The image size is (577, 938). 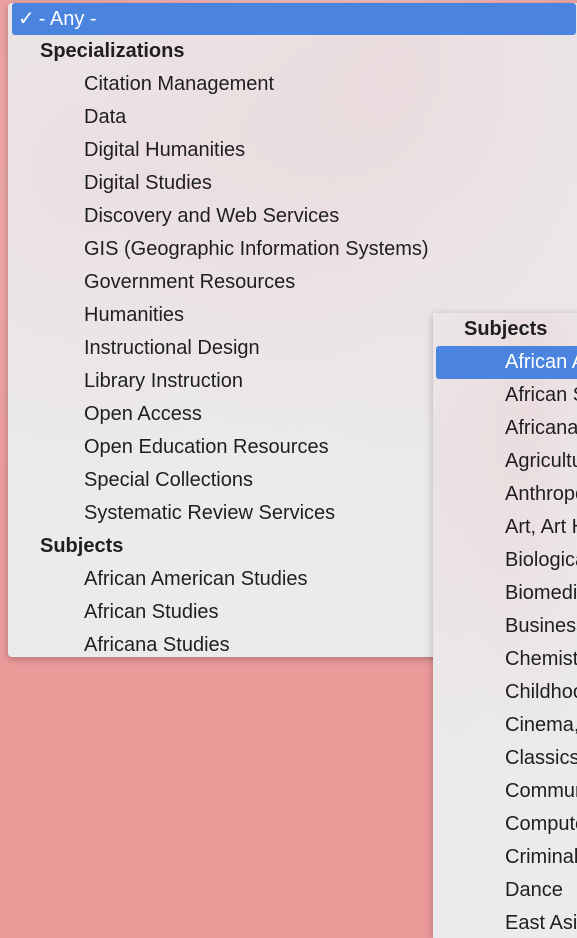 What do you see at coordinates (505, 428) in the screenshot?
I see `menu-option-africana-studies: Africana Studies` at bounding box center [505, 428].